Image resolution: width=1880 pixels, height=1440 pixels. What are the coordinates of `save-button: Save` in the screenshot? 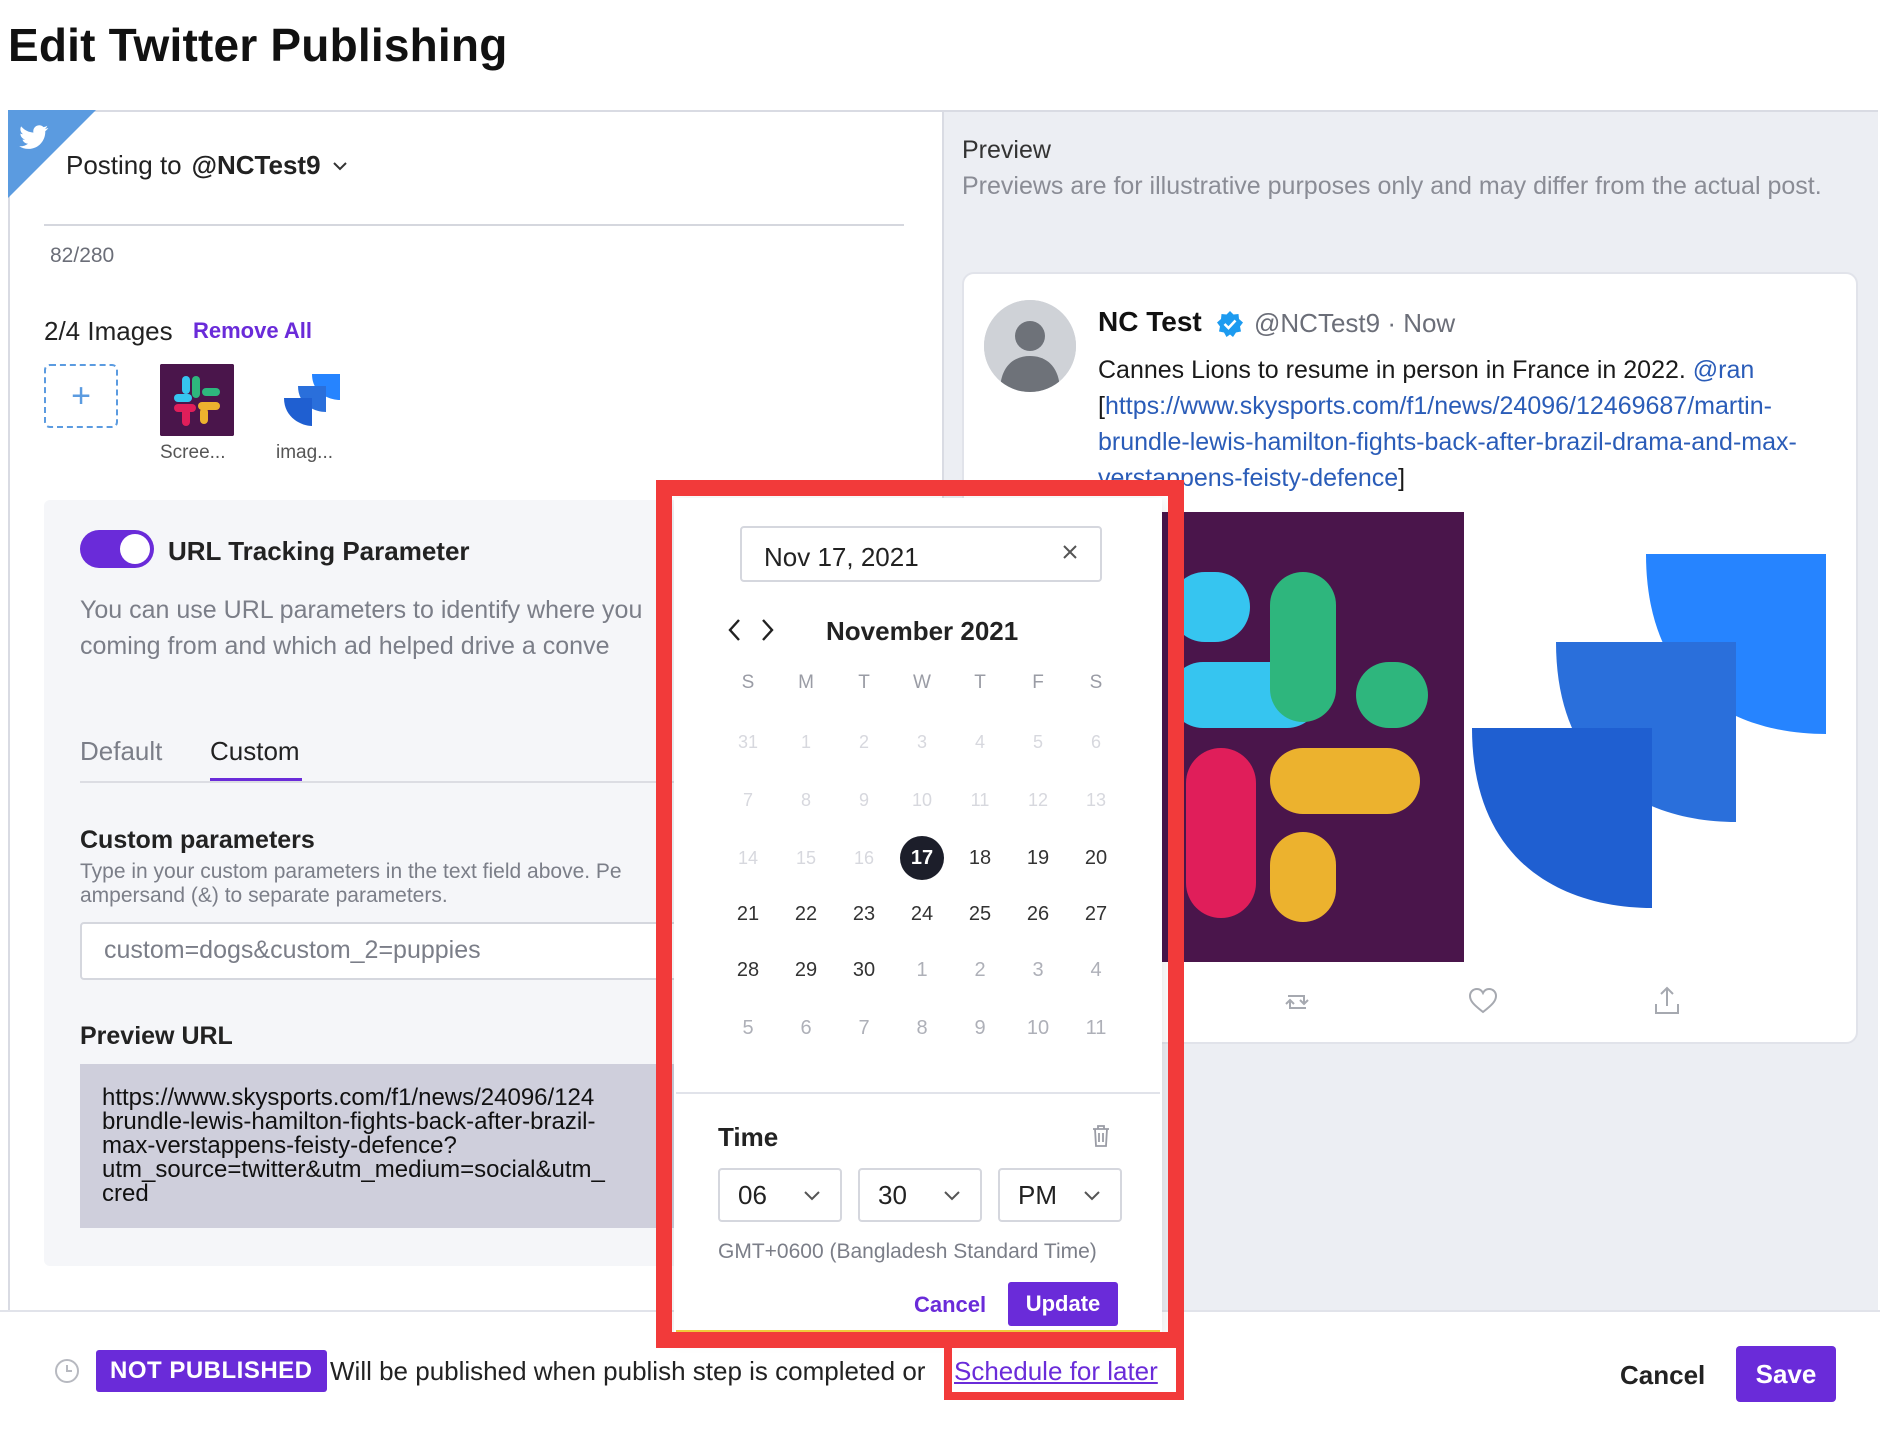 It's located at (1786, 1374).